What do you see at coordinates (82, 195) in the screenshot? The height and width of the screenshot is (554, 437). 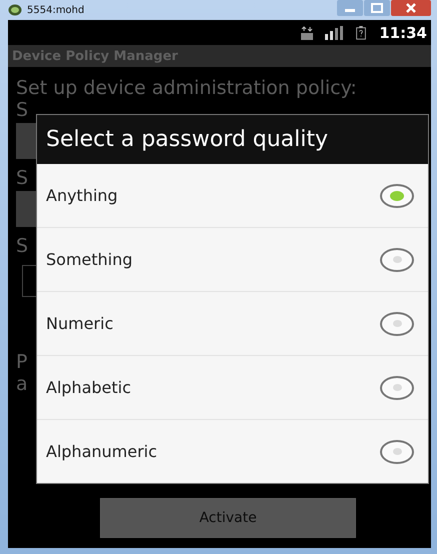 I see `option-label: Anything` at bounding box center [82, 195].